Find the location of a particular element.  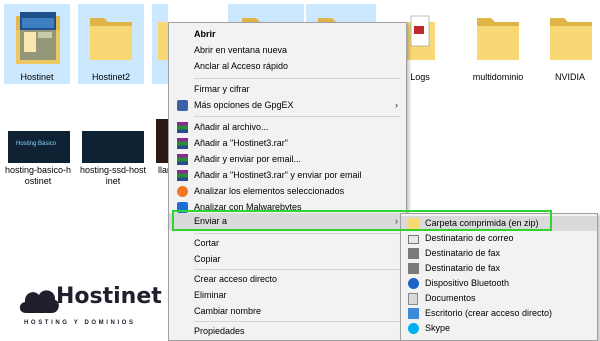

antivirus-icon is located at coordinates (182, 191).